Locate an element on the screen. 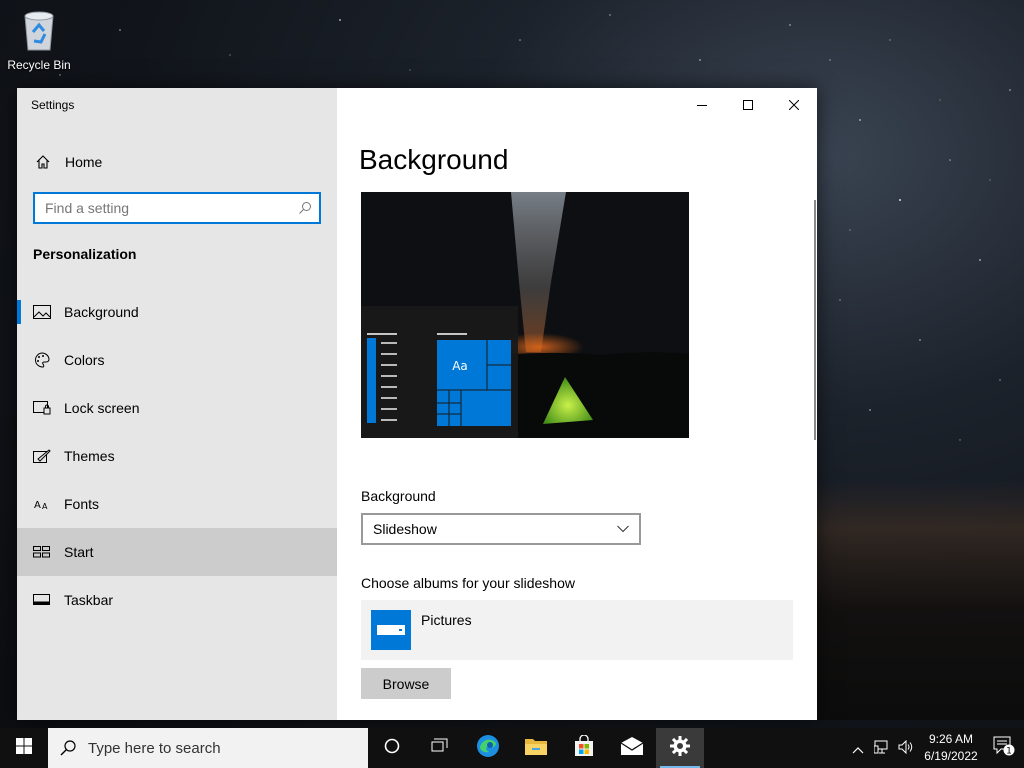 The width and height of the screenshot is (1024, 768). file-explorer-icon is located at coordinates (536, 748).